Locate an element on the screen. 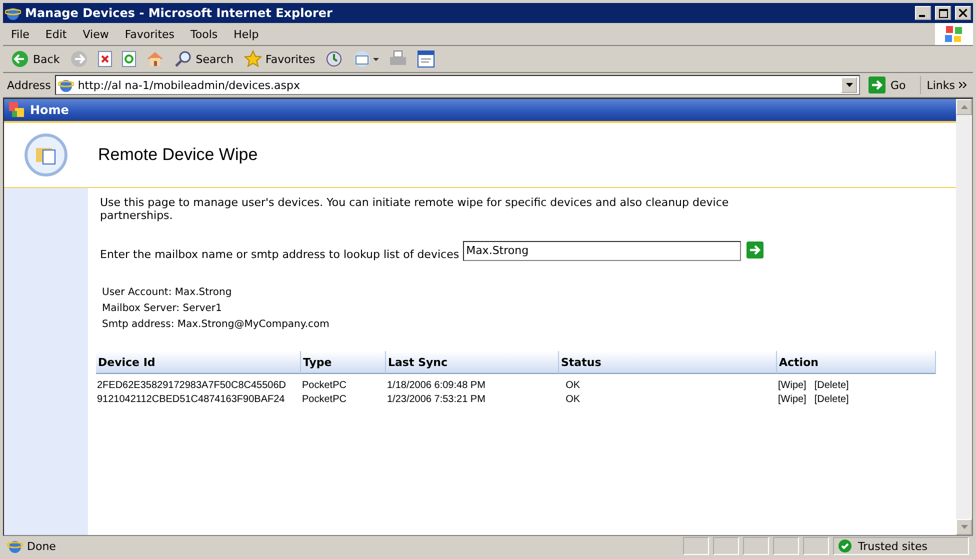 This screenshot has width=976, height=559. dropdown-button is located at coordinates (849, 85).